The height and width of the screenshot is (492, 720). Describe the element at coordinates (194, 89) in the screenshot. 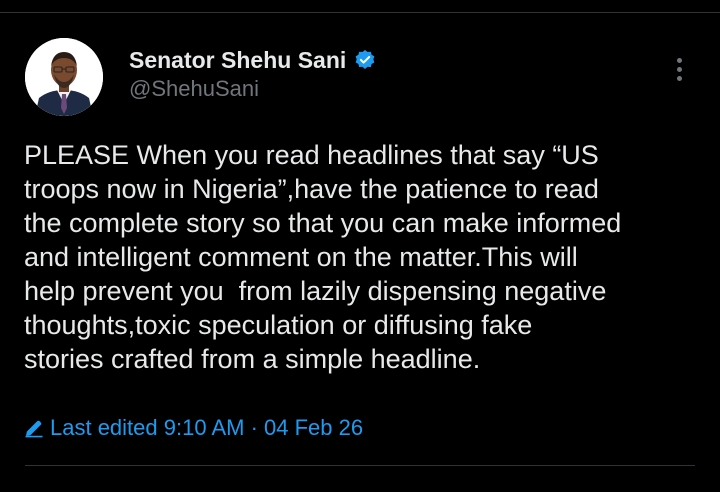

I see `author-handle: @ShehuSani` at that location.